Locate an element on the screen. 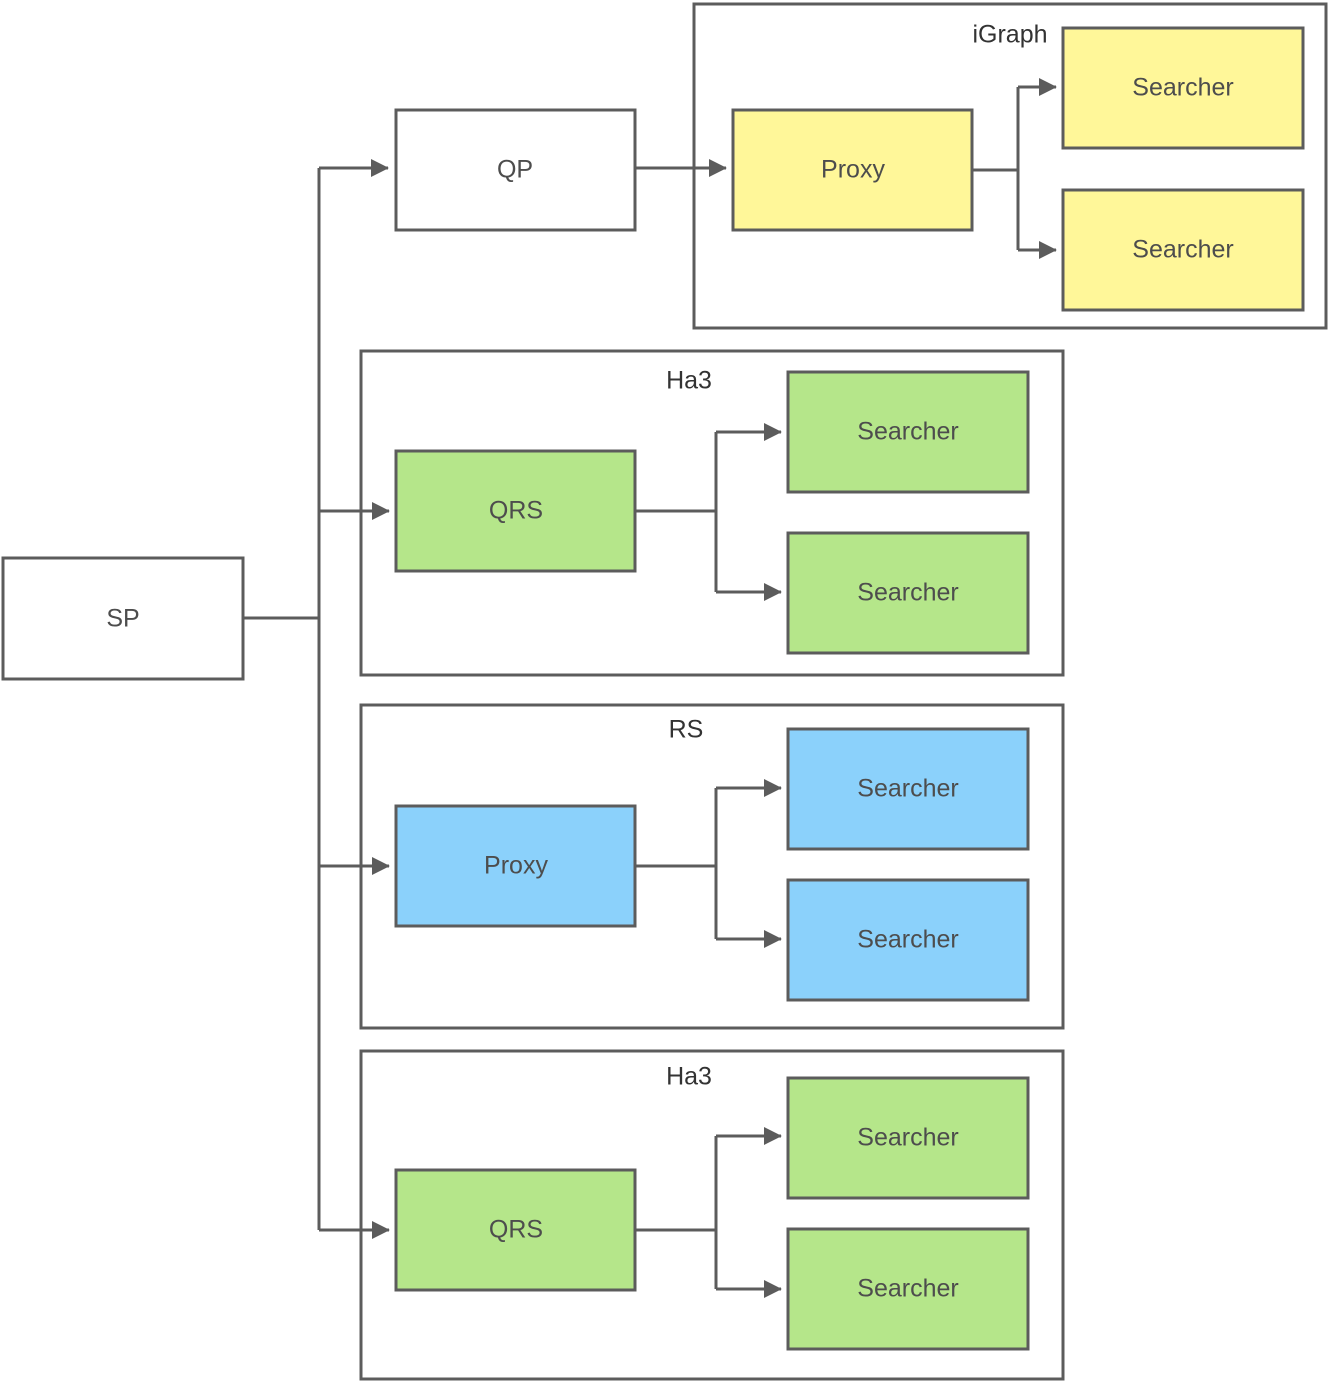  node-sp-label: SP is located at coordinates (122, 619).